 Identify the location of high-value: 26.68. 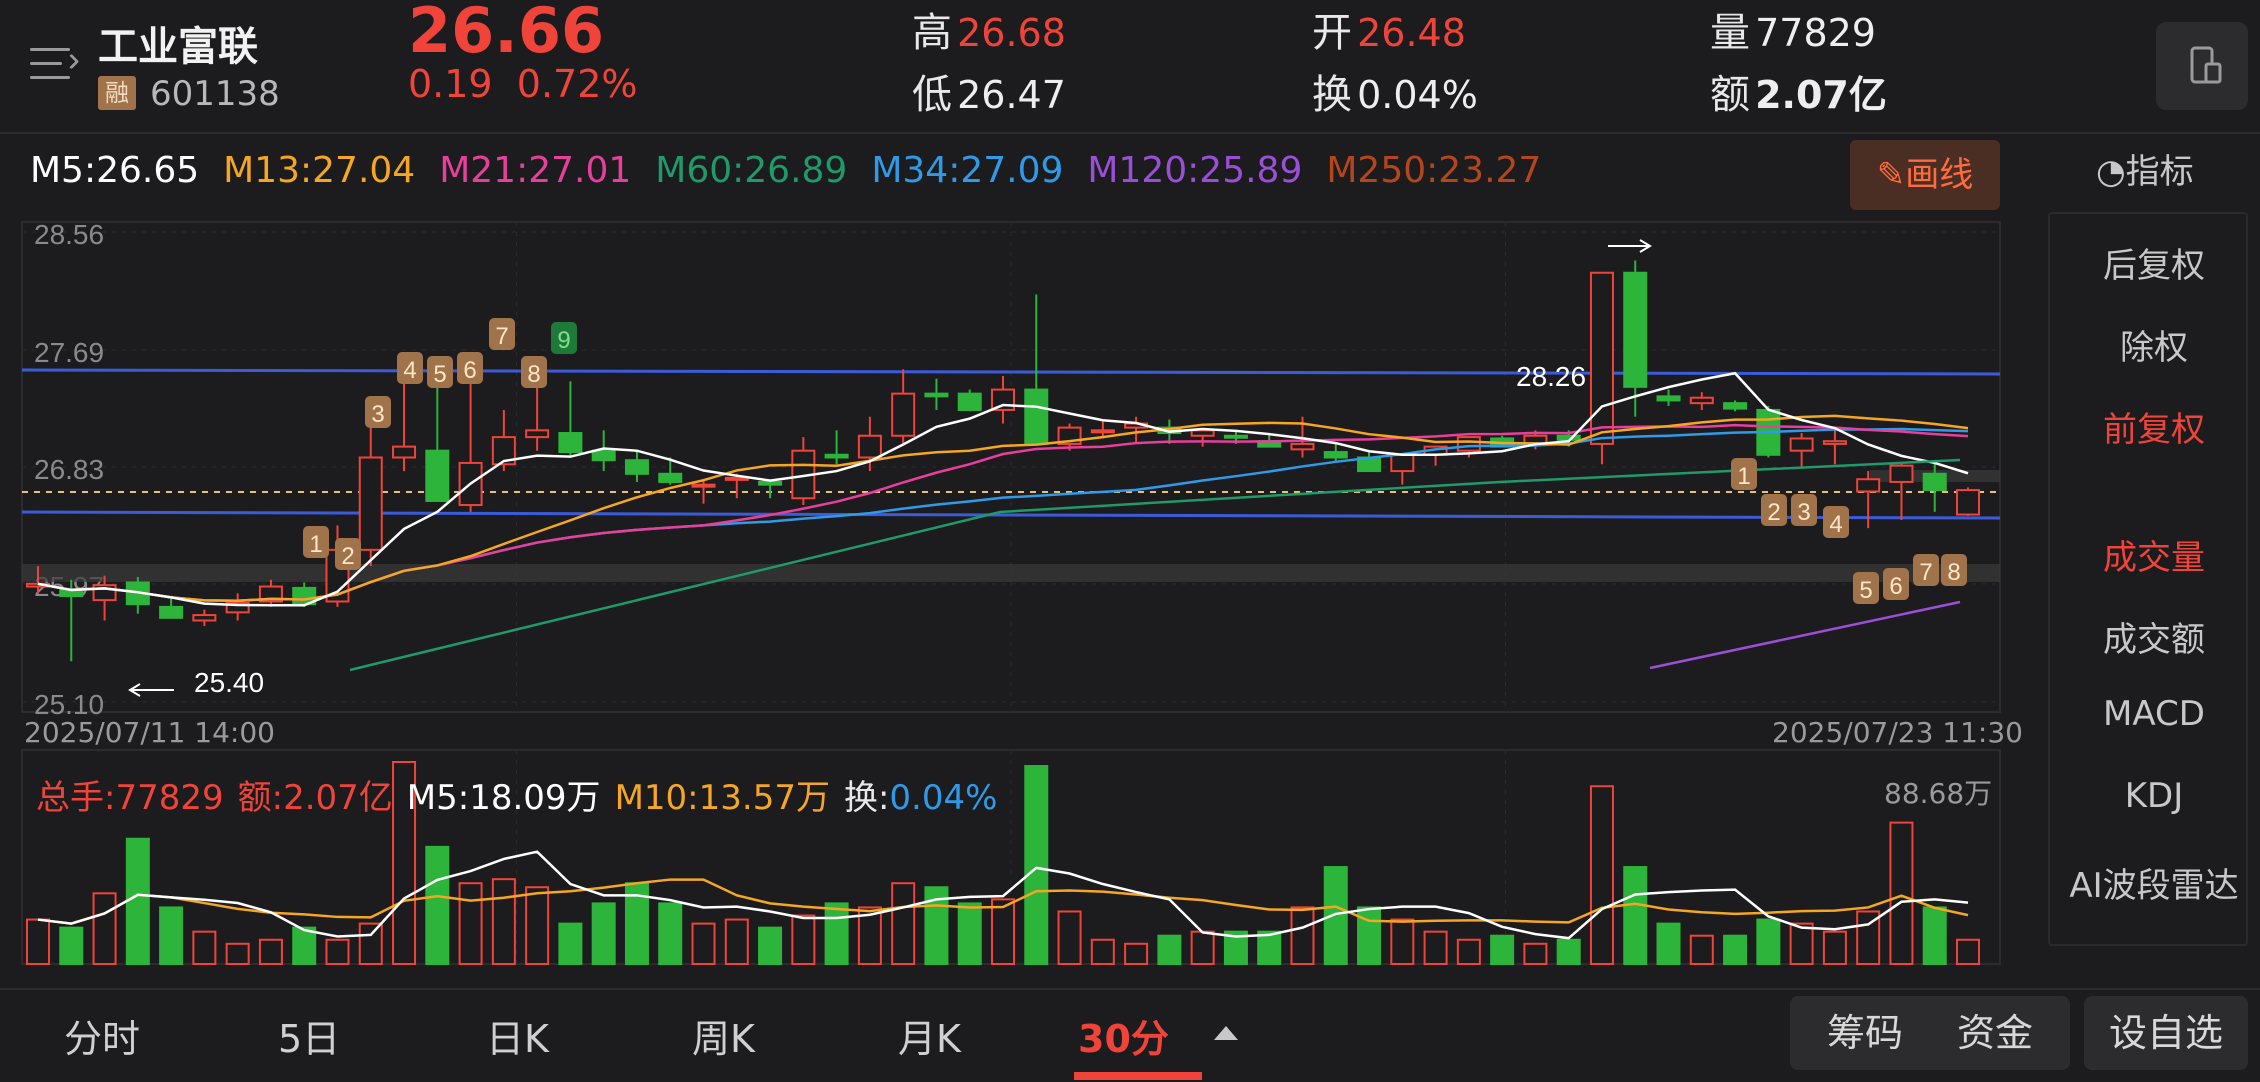
(1011, 33).